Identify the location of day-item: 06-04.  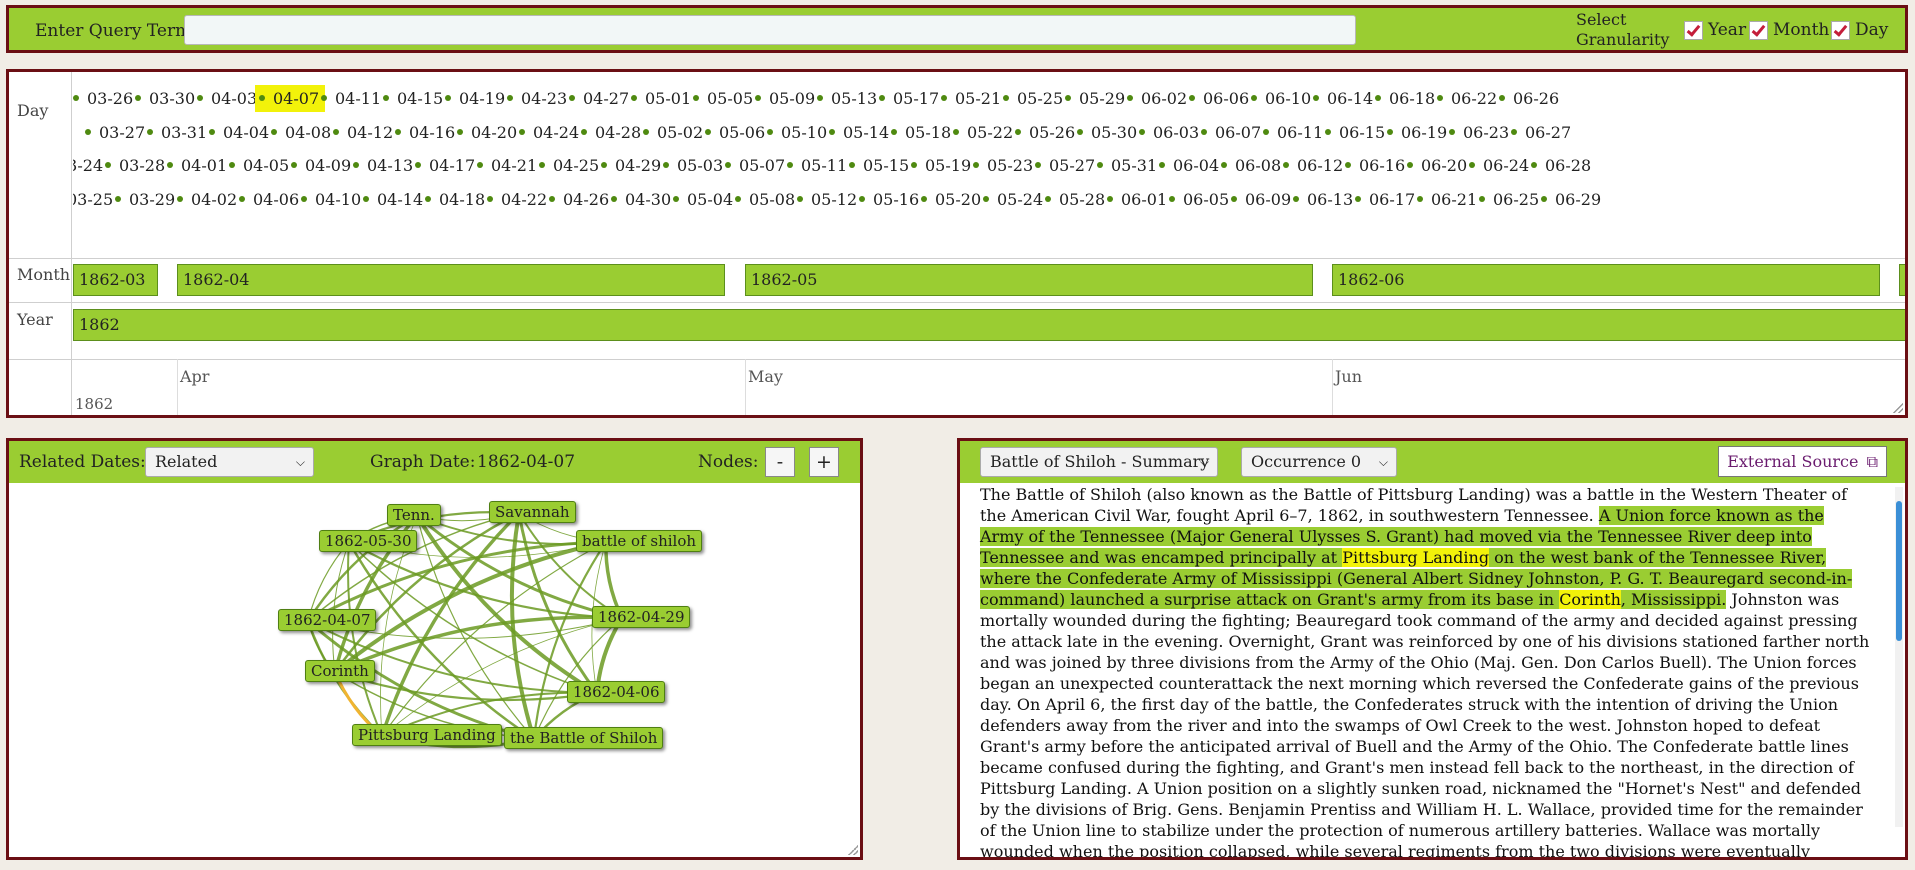
(1189, 165).